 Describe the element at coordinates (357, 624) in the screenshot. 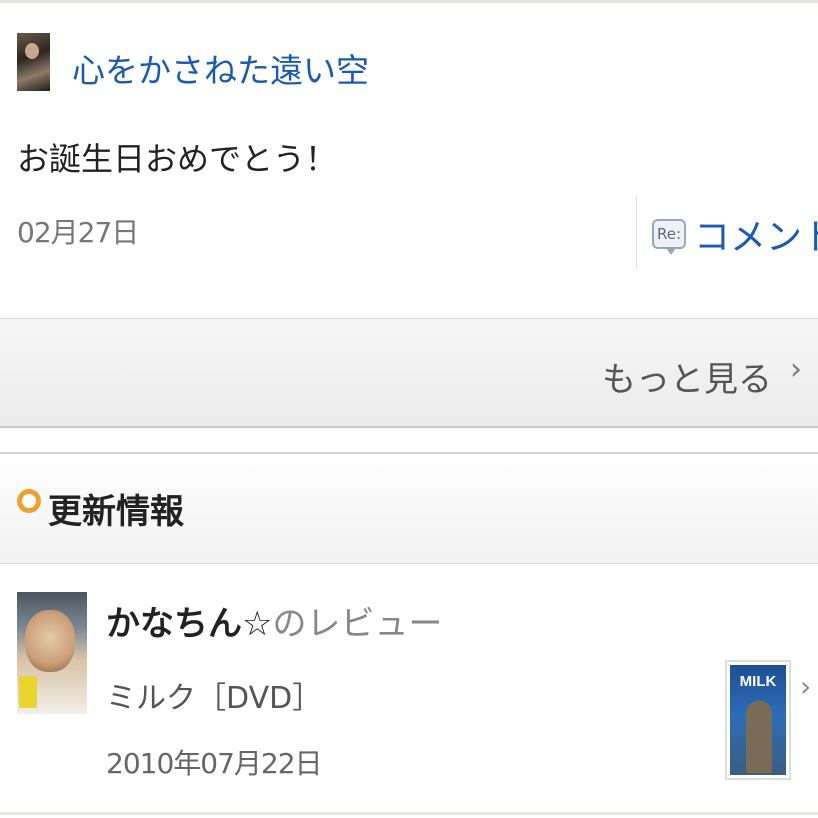

I see `review-suffix: のレビュー` at that location.